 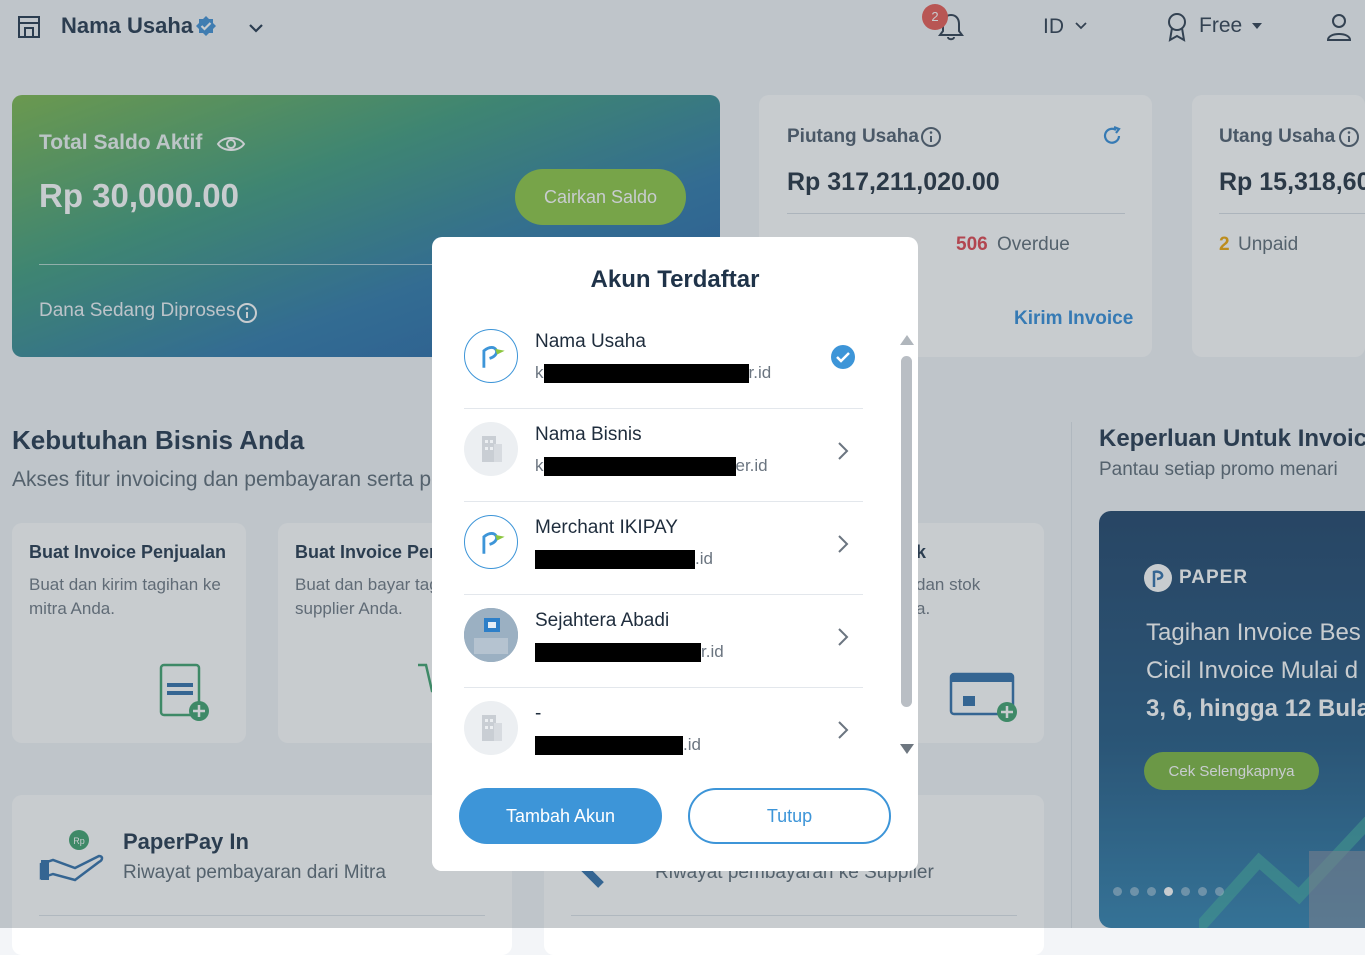 What do you see at coordinates (907, 749) in the screenshot?
I see `scroll-down-arrow` at bounding box center [907, 749].